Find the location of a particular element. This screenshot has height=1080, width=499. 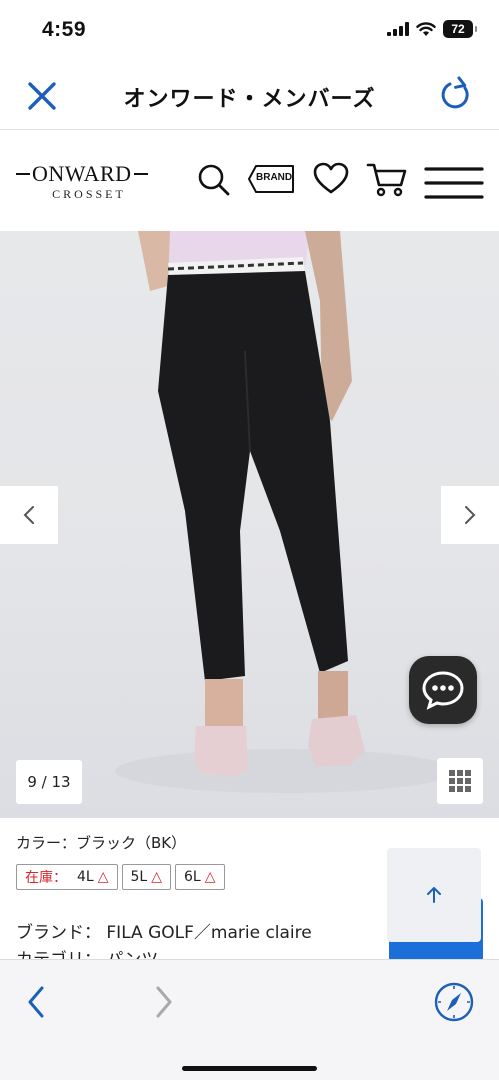

grid-icon is located at coordinates (460, 781).